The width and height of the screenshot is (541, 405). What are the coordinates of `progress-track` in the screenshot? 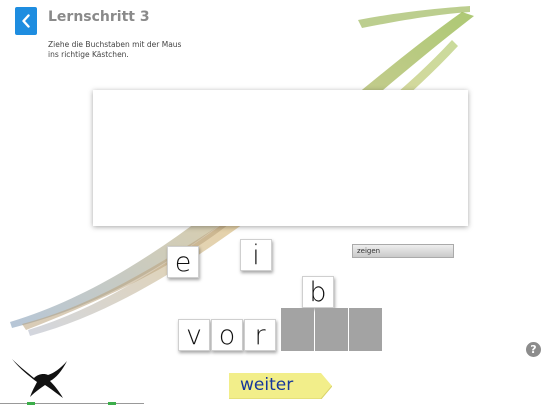 It's located at (72, 403).